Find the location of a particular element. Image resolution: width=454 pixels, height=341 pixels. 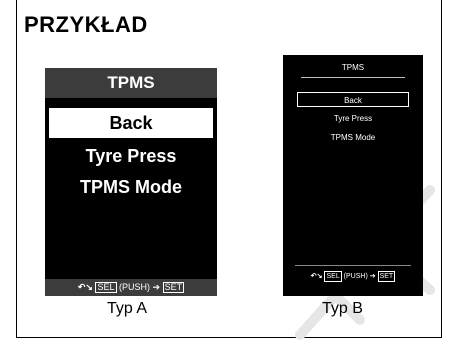

header-divider is located at coordinates (353, 77).